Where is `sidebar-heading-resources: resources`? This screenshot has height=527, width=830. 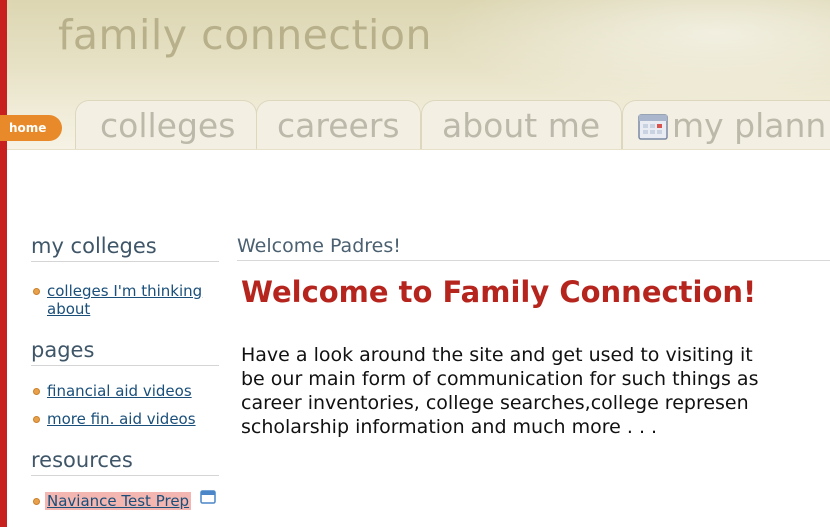
sidebar-heading-resources: resources is located at coordinates (125, 461).